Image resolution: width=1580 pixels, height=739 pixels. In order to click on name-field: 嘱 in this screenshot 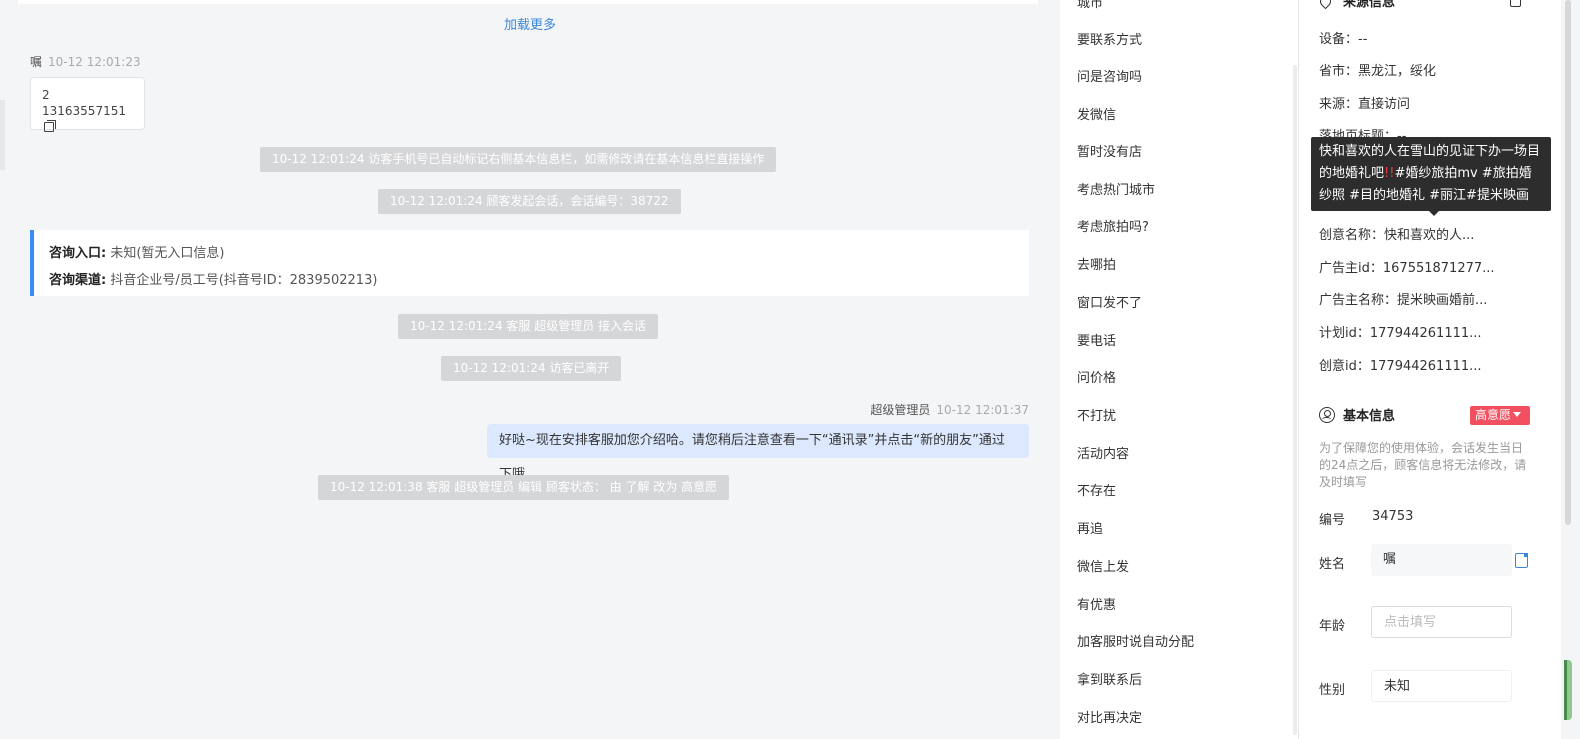, I will do `click(1441, 560)`.